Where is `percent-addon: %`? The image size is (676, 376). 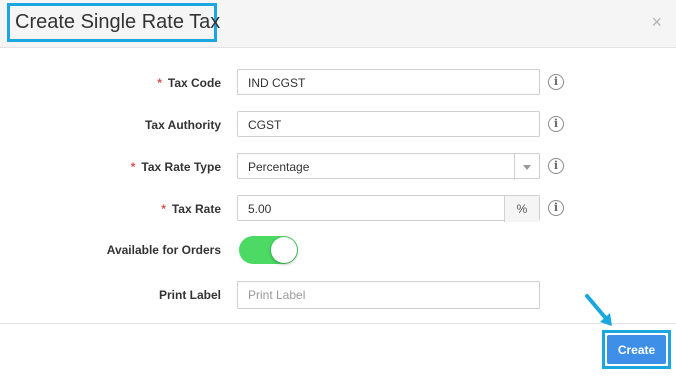
percent-addon: % is located at coordinates (521, 209).